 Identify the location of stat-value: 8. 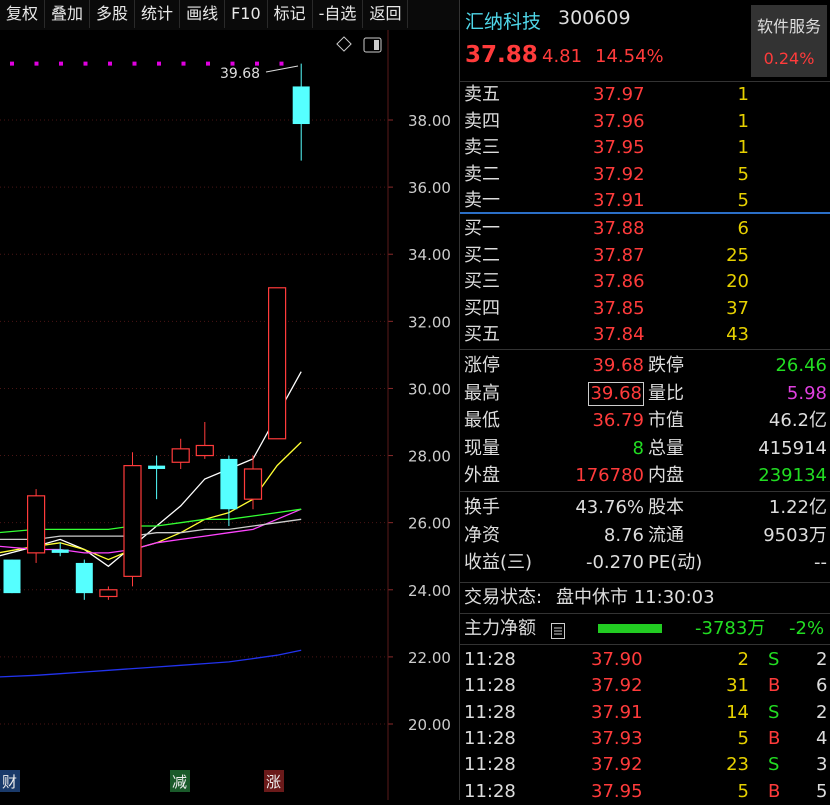
(638, 448).